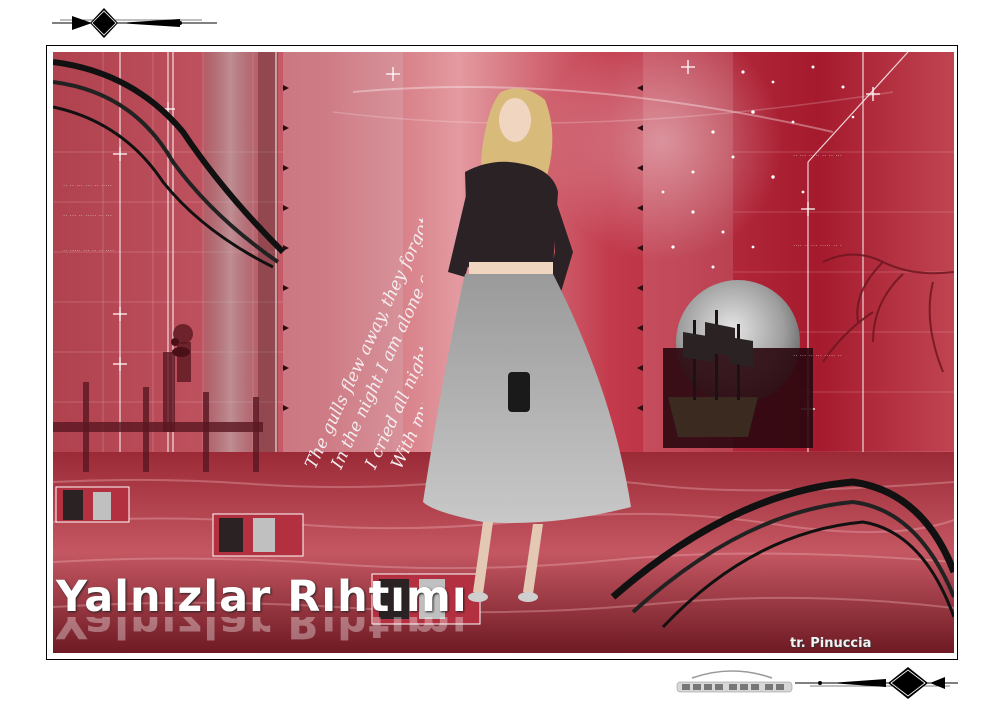 The width and height of the screenshot is (1006, 706). Describe the element at coordinates (817, 156) in the screenshot. I see `faint-text: ·· ··· ····· ·· ·· ···` at that location.